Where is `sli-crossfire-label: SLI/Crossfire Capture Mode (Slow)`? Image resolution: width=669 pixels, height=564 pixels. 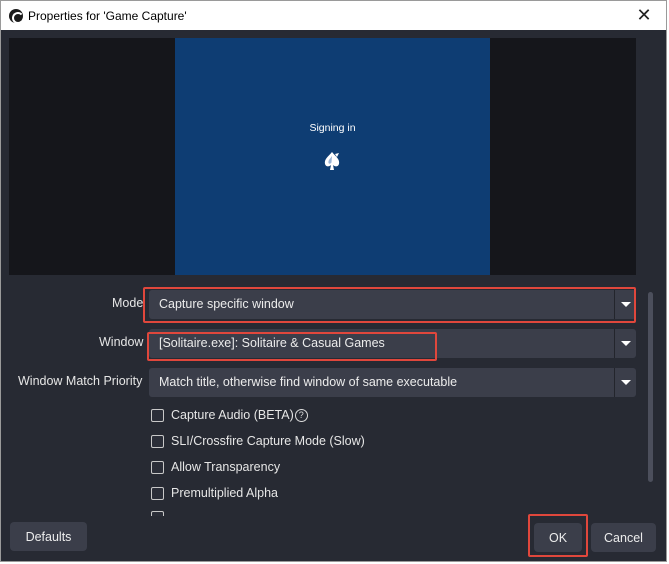 sli-crossfire-label: SLI/Crossfire Capture Mode (Slow) is located at coordinates (268, 441).